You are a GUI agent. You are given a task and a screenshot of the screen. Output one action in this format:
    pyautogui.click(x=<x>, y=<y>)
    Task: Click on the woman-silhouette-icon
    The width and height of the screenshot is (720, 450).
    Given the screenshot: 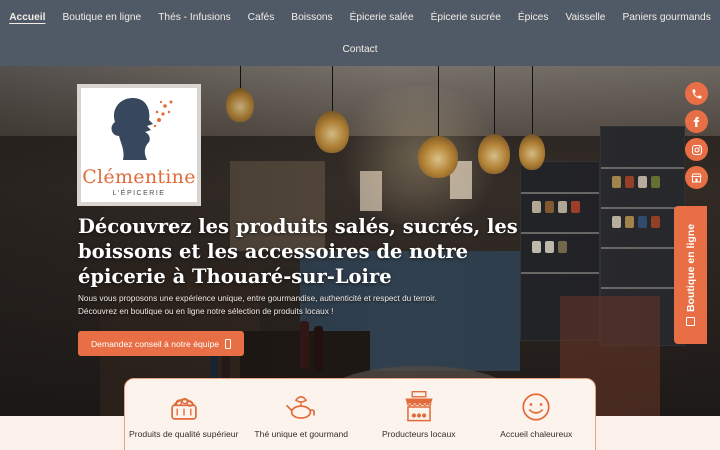 What is the action you would take?
    pyautogui.click(x=142, y=129)
    